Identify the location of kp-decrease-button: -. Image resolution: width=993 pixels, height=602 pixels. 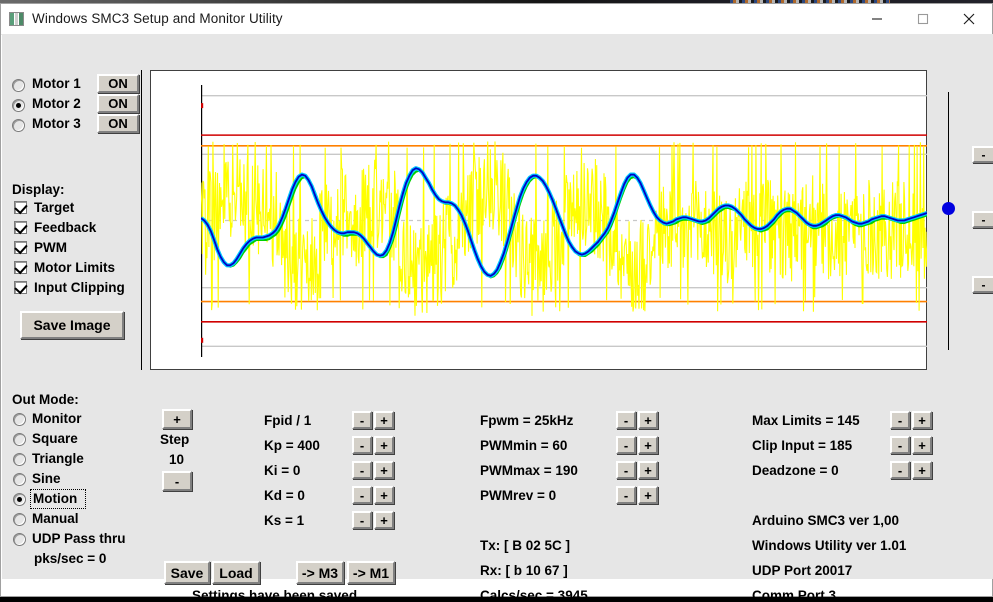
(362, 445).